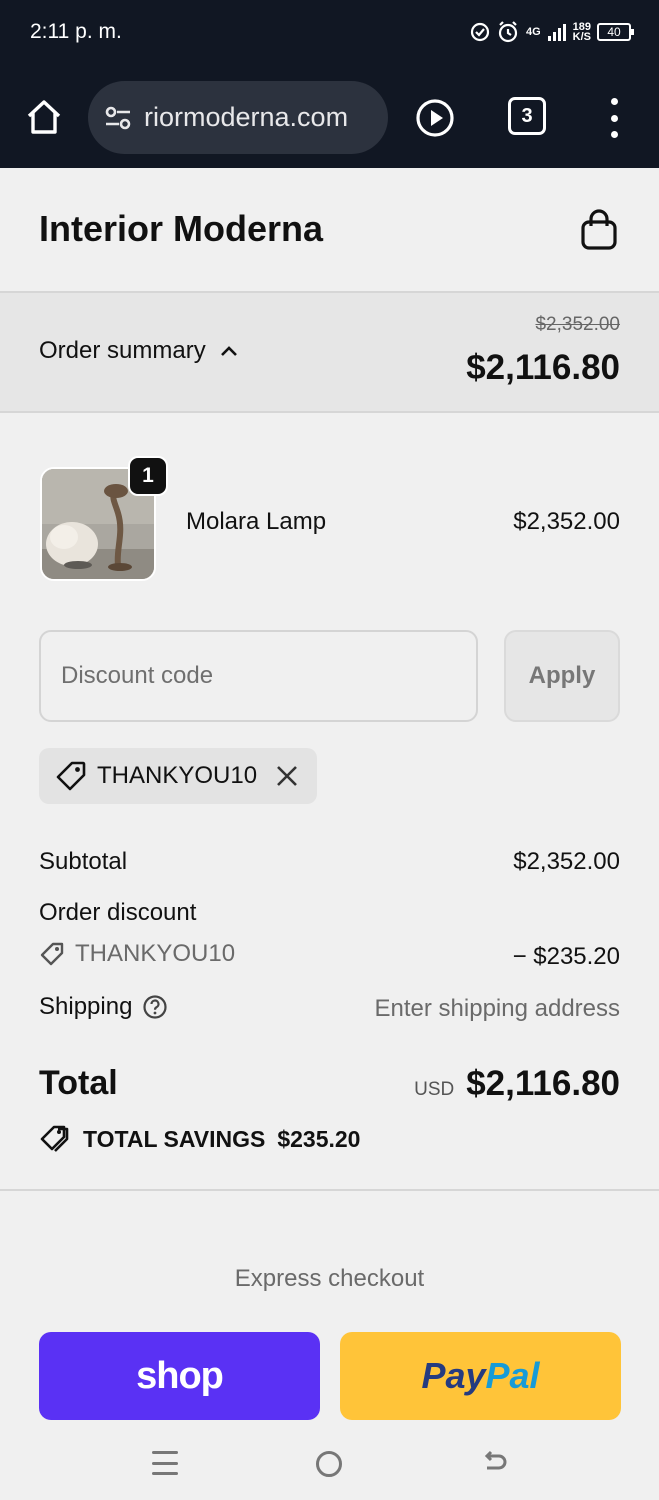  I want to click on home-icon, so click(44, 117).